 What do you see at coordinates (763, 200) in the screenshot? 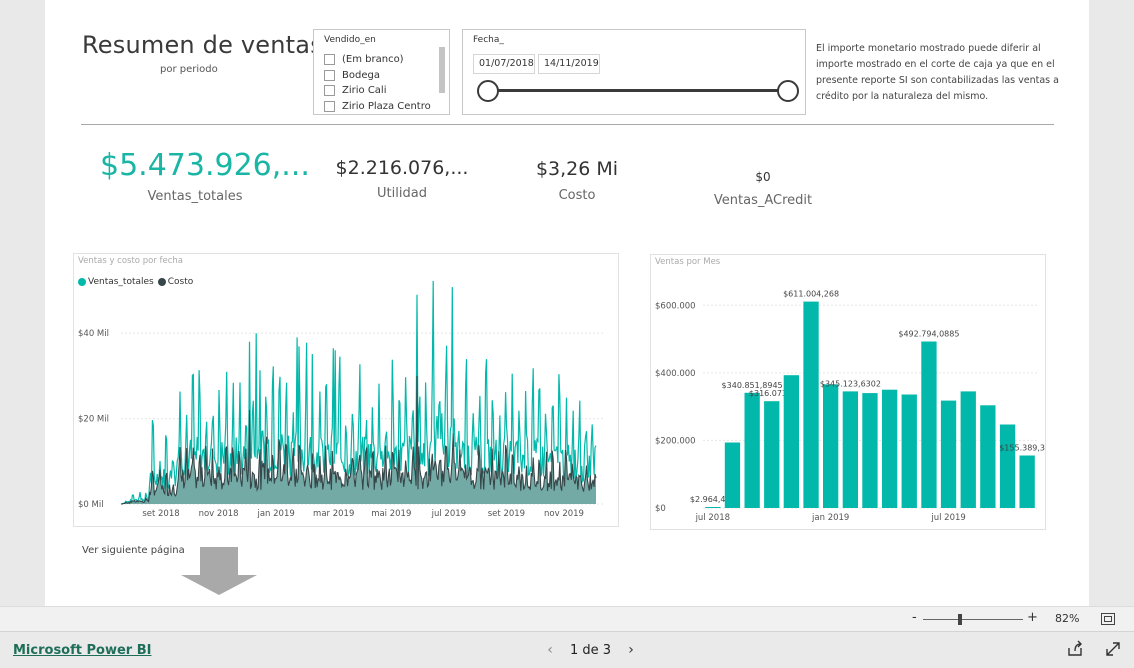
I see `kpi-ventas-acredit-label: Ventas_ACredit` at bounding box center [763, 200].